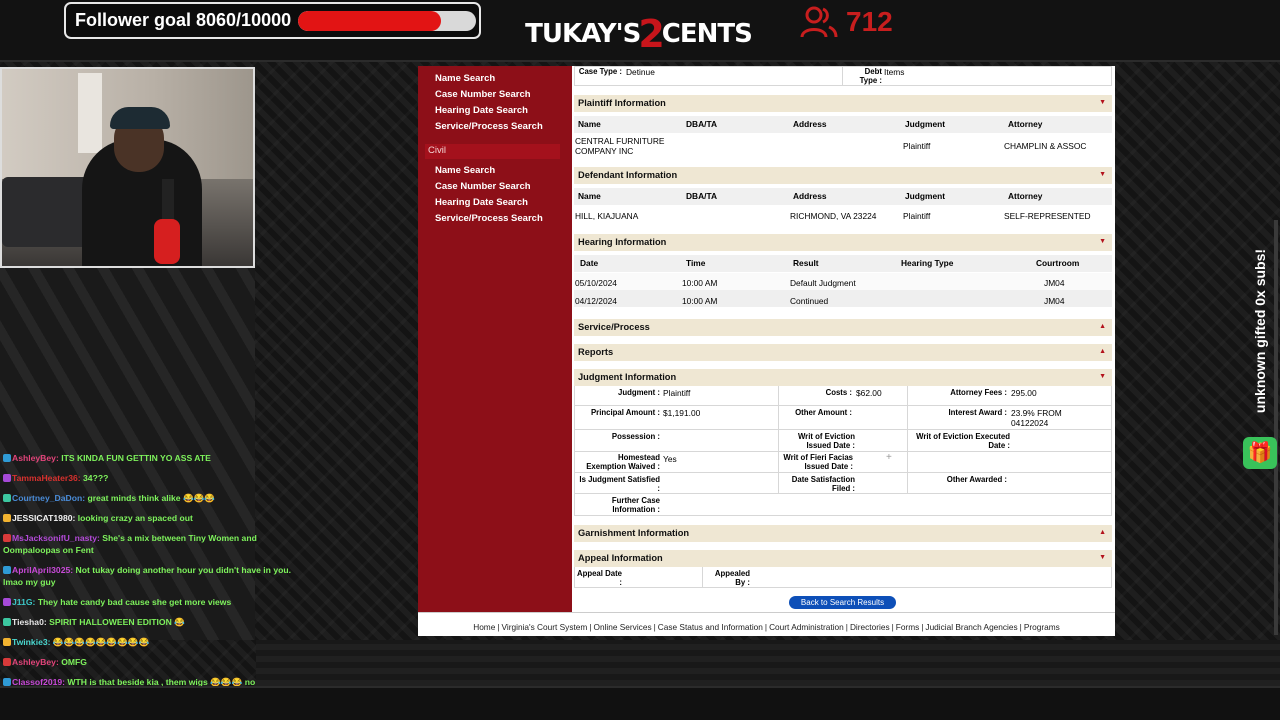 The height and width of the screenshot is (720, 1280). I want to click on civil-name-search: Name Search, so click(465, 170).